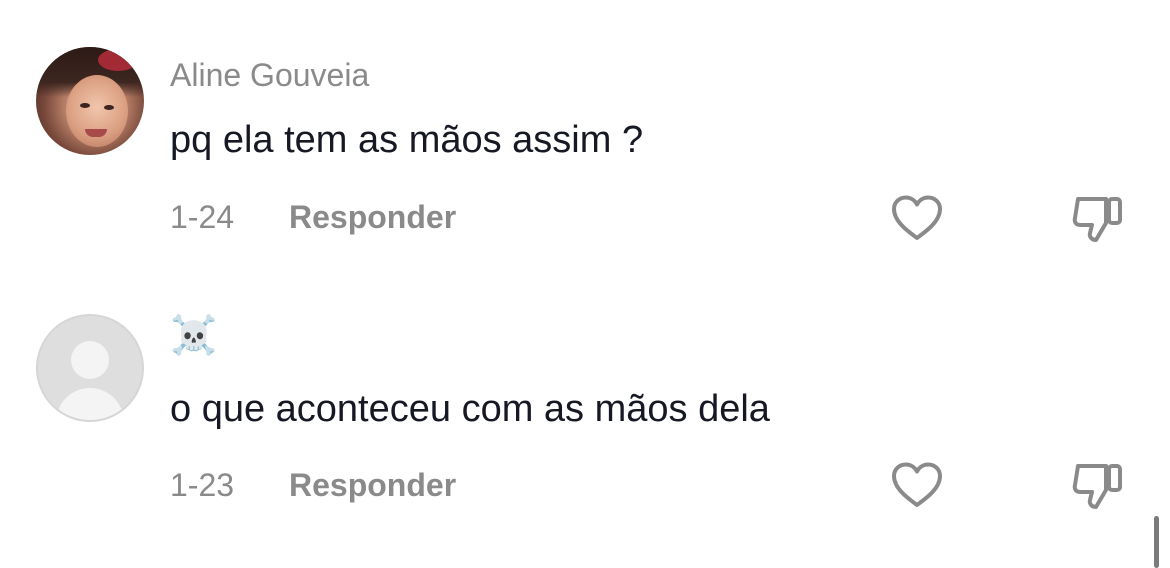  I want to click on comment-text: pq ela tem as mãos assim ?, so click(407, 140).